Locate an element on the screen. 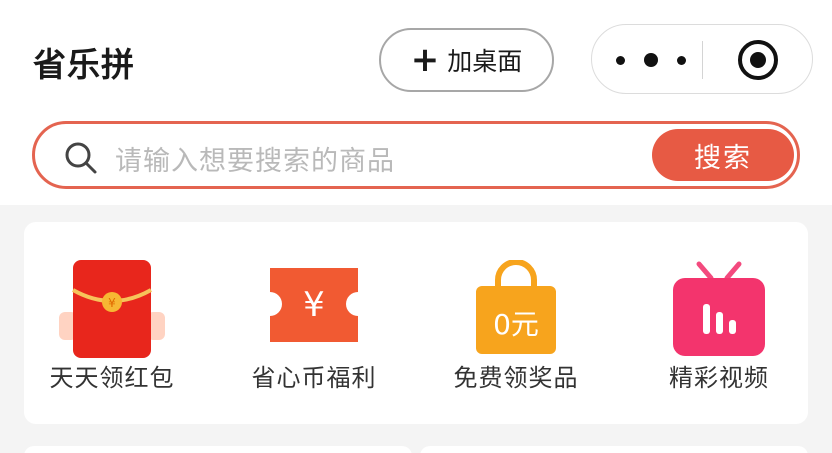  feed-card-left is located at coordinates (218, 449).